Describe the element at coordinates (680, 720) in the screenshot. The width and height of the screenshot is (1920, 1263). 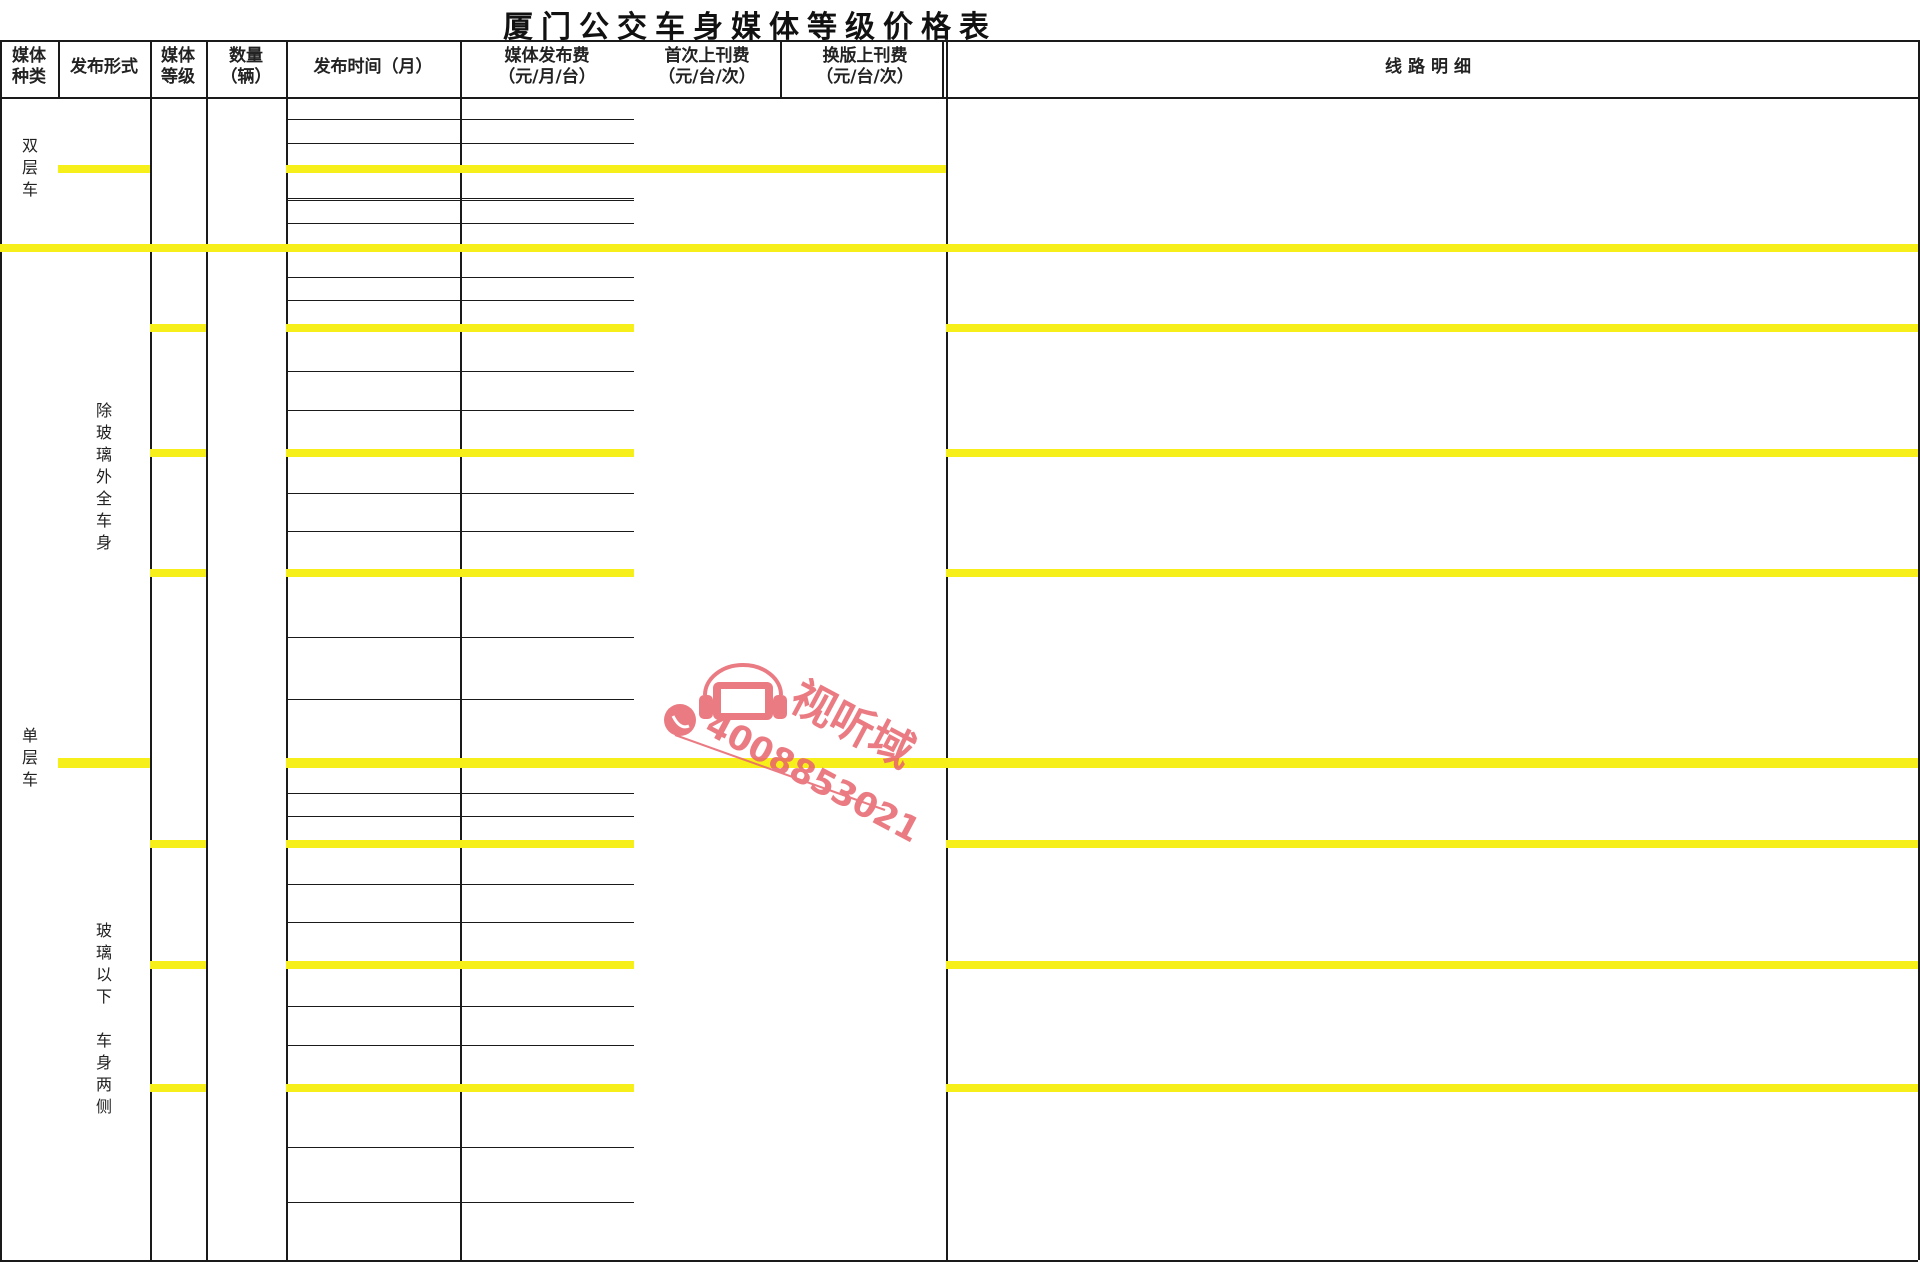
I see `phone-icon` at that location.